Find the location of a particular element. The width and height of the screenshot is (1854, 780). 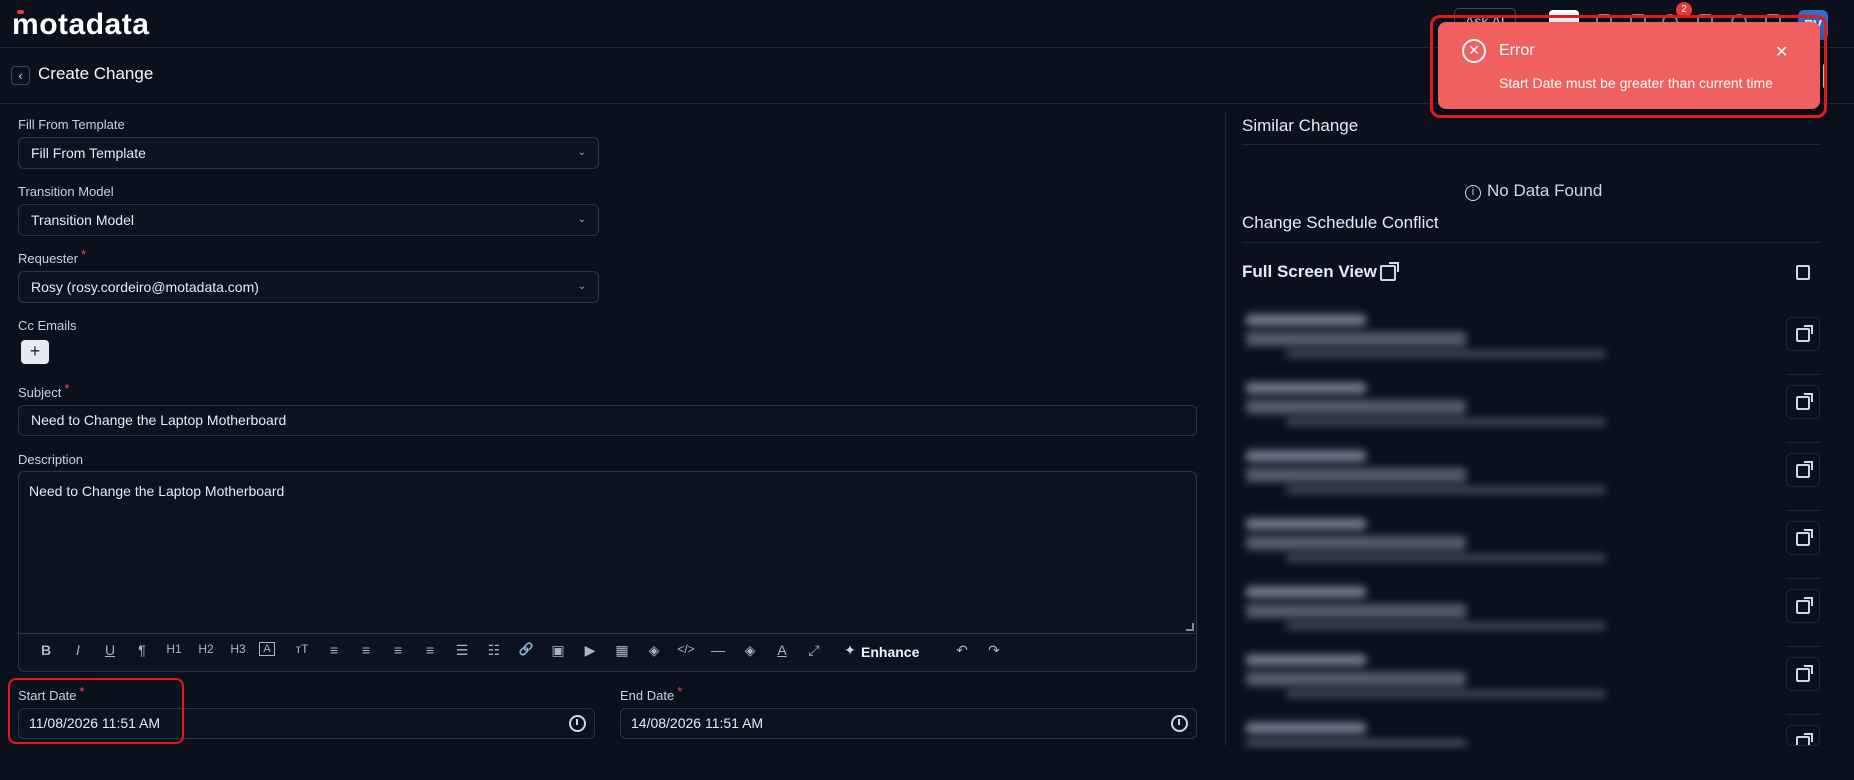

link-icon: 🔗 is located at coordinates (526, 649).